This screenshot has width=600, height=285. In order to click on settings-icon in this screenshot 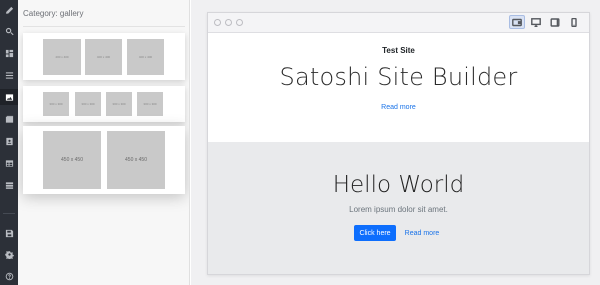, I will do `click(9, 254)`.